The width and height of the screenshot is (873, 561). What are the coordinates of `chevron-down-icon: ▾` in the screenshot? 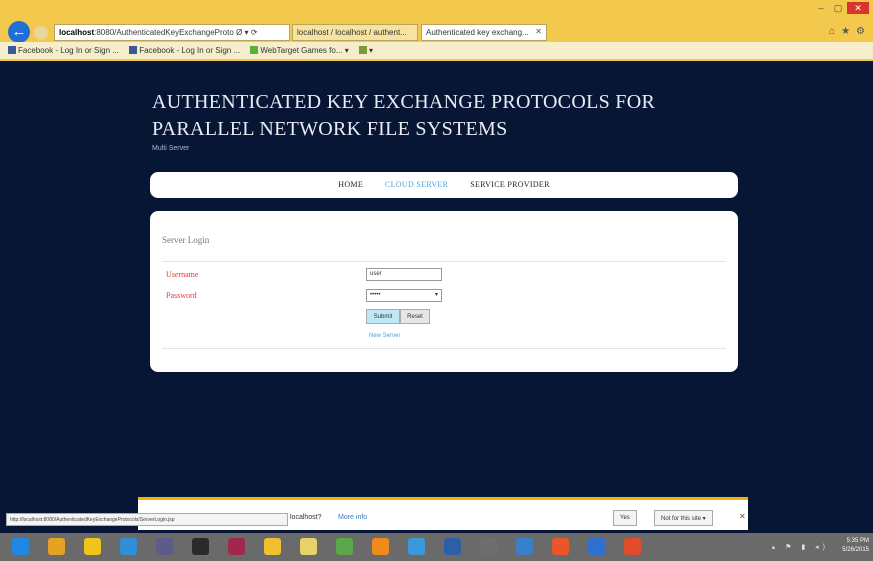 It's located at (436, 295).